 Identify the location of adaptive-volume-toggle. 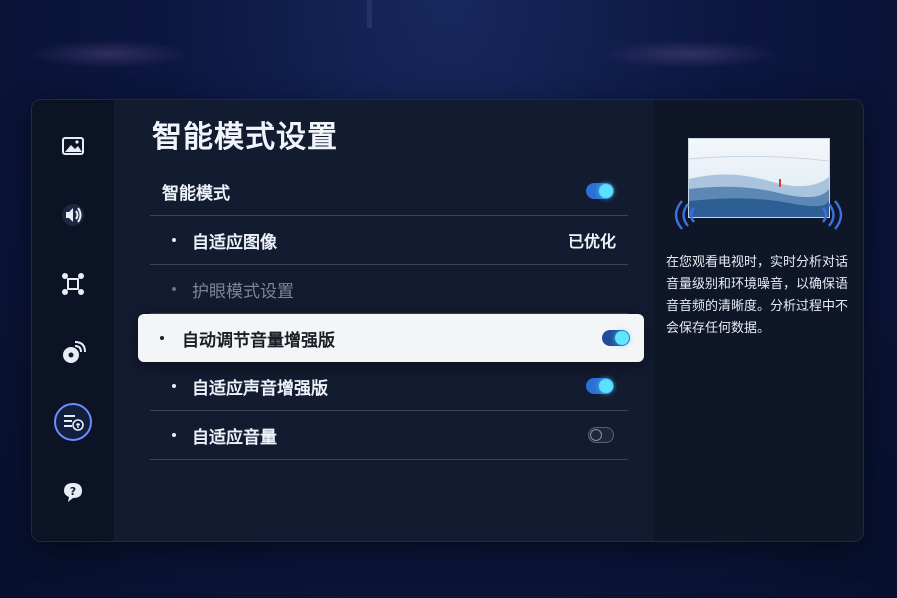
(601, 435).